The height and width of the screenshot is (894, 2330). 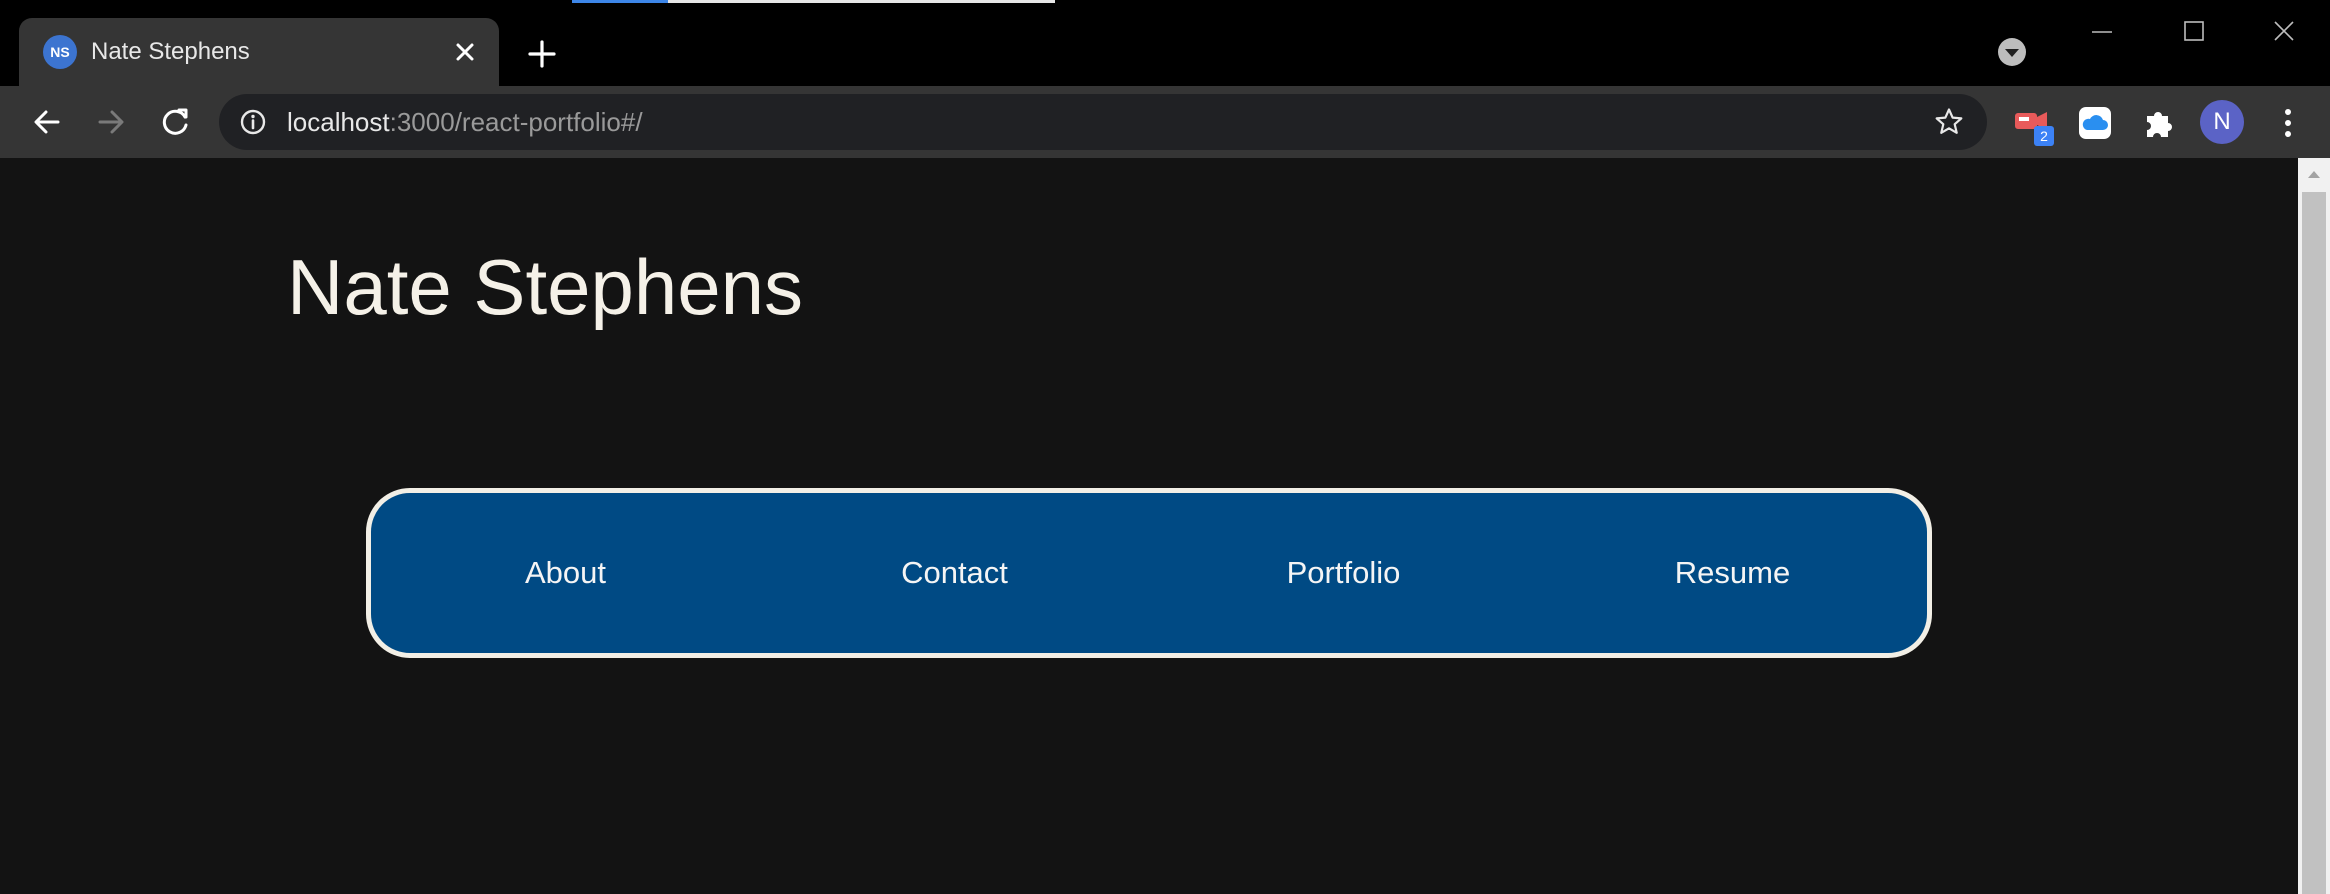 What do you see at coordinates (2314, 543) in the screenshot?
I see `scrollbar-thumb` at bounding box center [2314, 543].